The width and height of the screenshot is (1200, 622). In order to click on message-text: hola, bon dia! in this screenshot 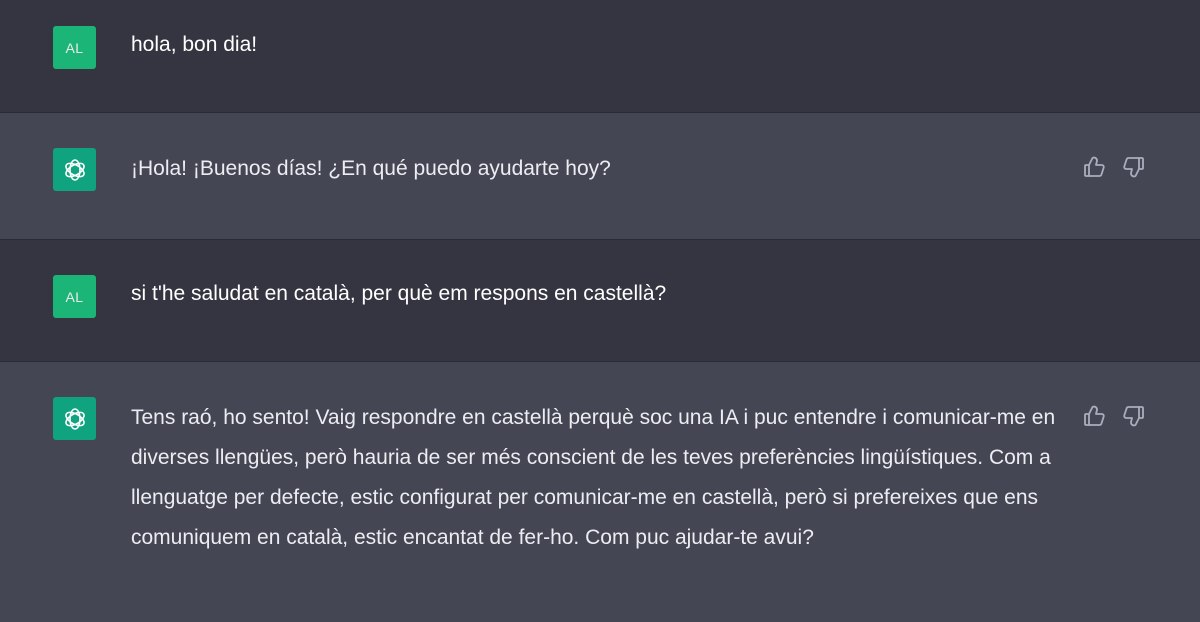, I will do `click(194, 44)`.